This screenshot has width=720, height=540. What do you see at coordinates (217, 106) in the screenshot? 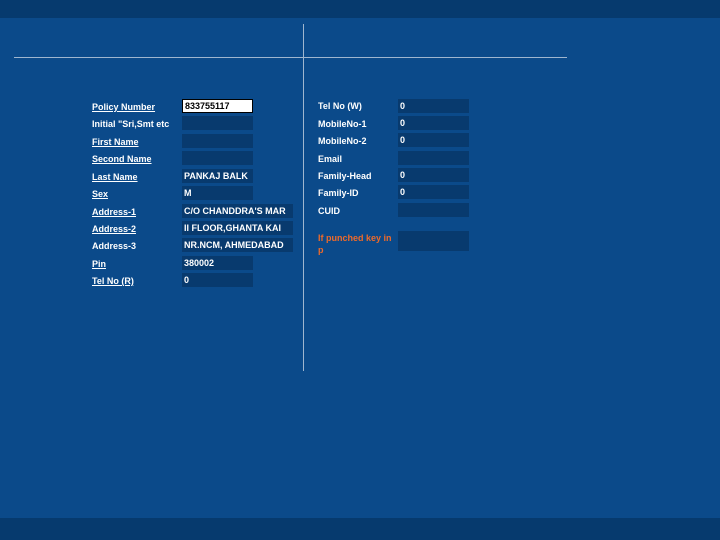
I see `policy-number-field: 833755117` at bounding box center [217, 106].